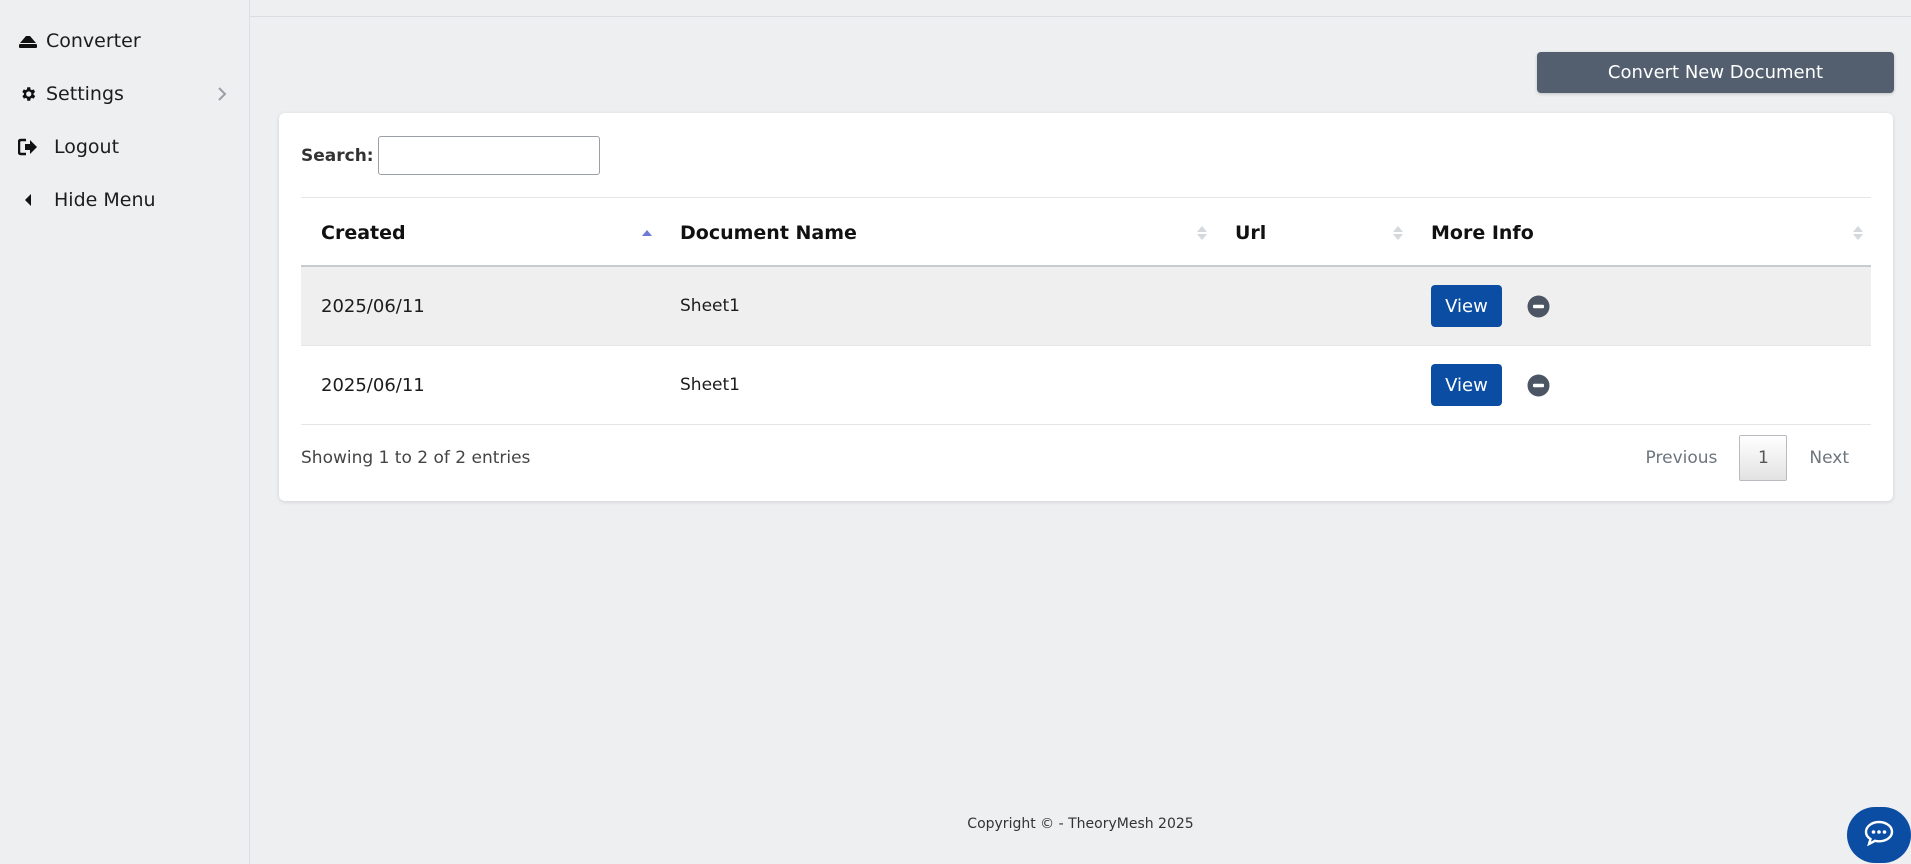 This screenshot has width=1911, height=864. Describe the element at coordinates (85, 93) in the screenshot. I see `sidebar-item-label: Settings` at that location.